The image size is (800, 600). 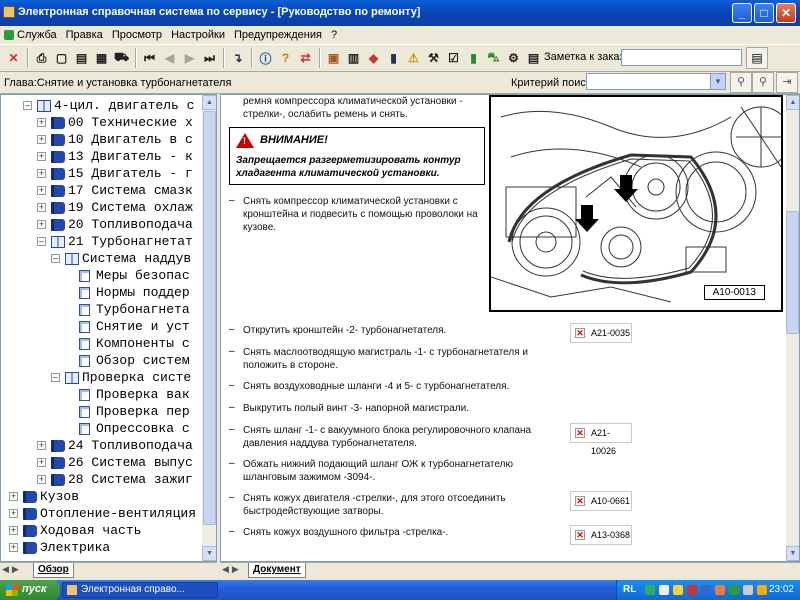 What do you see at coordinates (636, 203) in the screenshot?
I see `engine-illustration: A10-0013` at bounding box center [636, 203].